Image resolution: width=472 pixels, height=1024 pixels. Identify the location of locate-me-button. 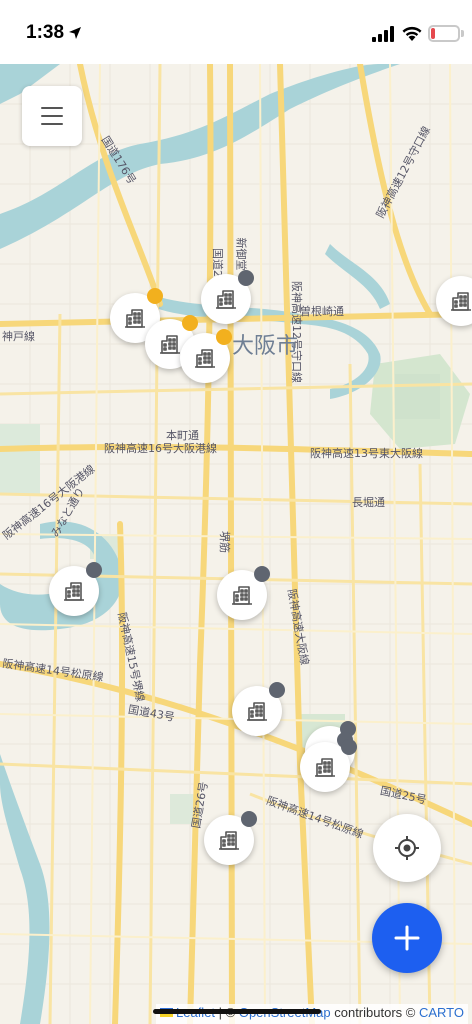
(407, 848).